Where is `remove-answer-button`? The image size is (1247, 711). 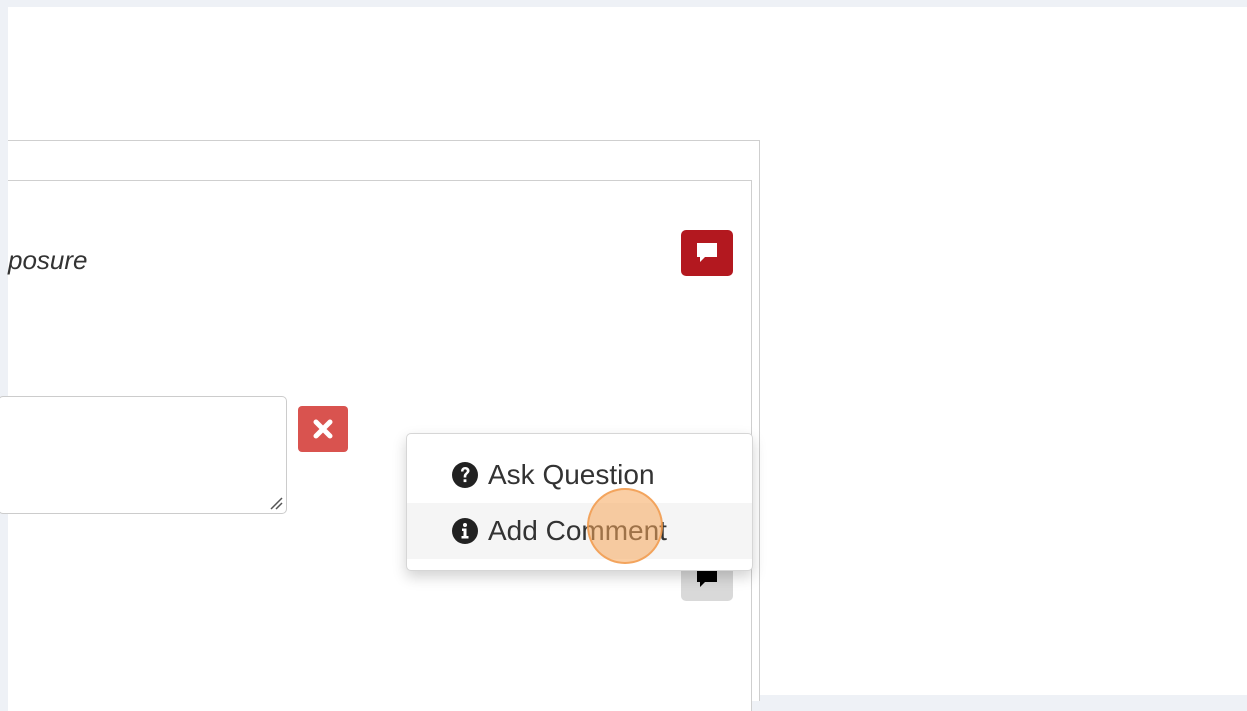 remove-answer-button is located at coordinates (323, 429).